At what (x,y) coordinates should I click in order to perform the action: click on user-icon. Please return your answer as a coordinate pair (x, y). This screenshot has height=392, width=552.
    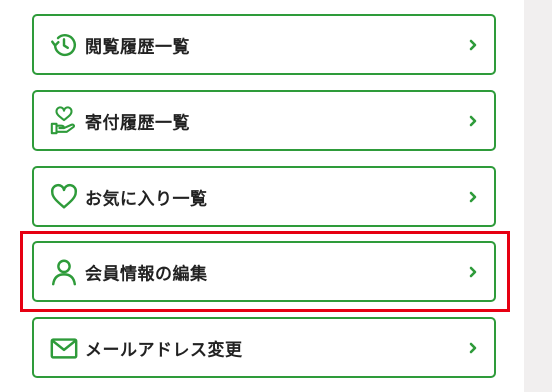
    Looking at the image, I should click on (64, 272).